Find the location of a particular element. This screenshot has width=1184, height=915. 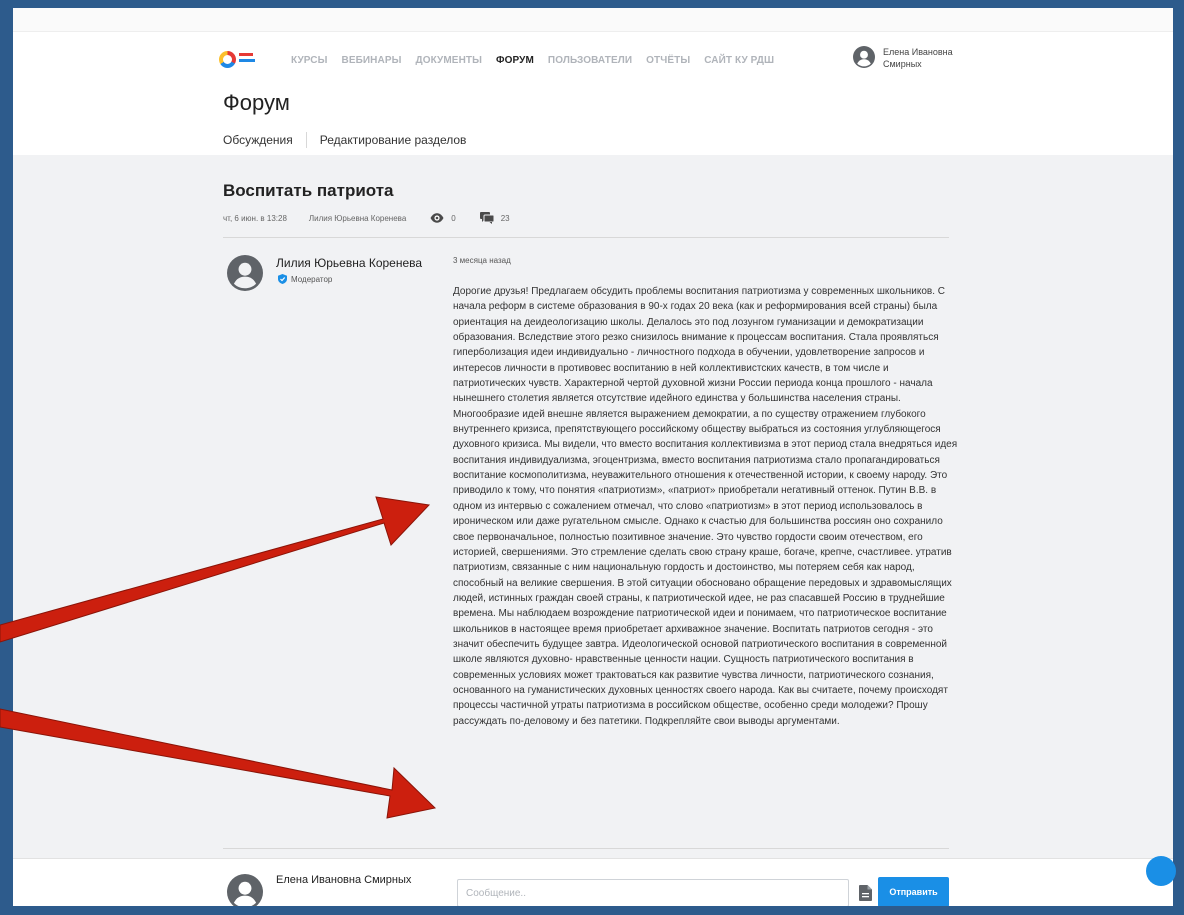

logo-mark-icon is located at coordinates (227, 59).